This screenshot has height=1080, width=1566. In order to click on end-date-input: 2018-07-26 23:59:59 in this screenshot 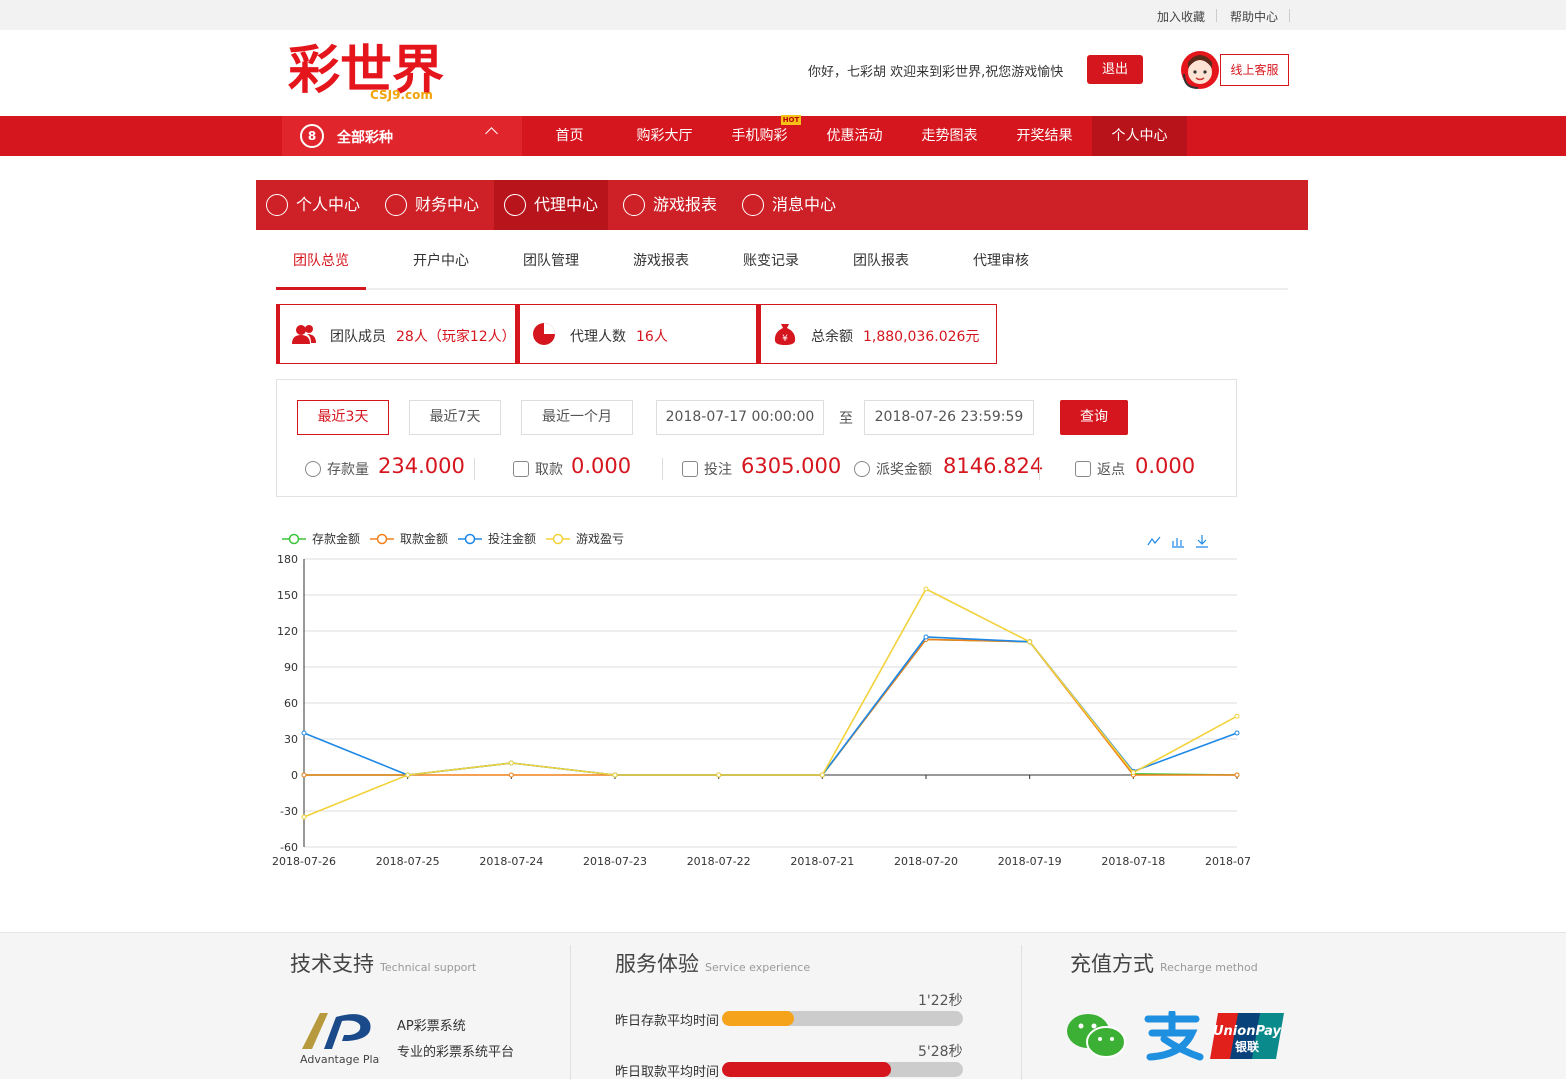, I will do `click(949, 417)`.